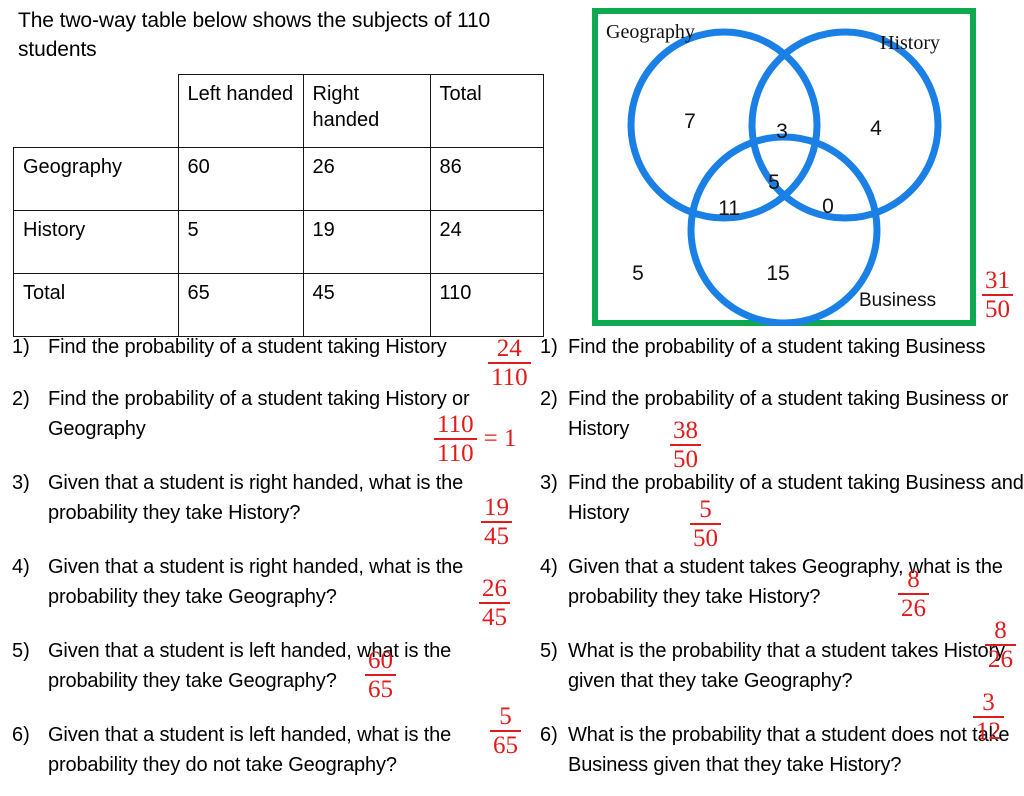  Describe the element at coordinates (988, 702) in the screenshot. I see `answer-numerator: 3` at that location.